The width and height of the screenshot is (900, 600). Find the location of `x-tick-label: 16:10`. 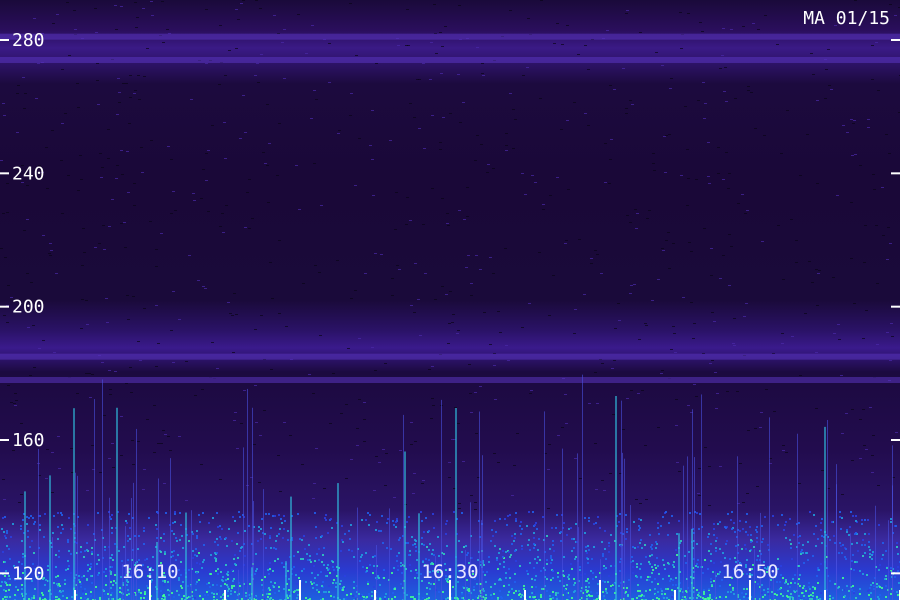

x-tick-label: 16:10 is located at coordinates (149, 572).